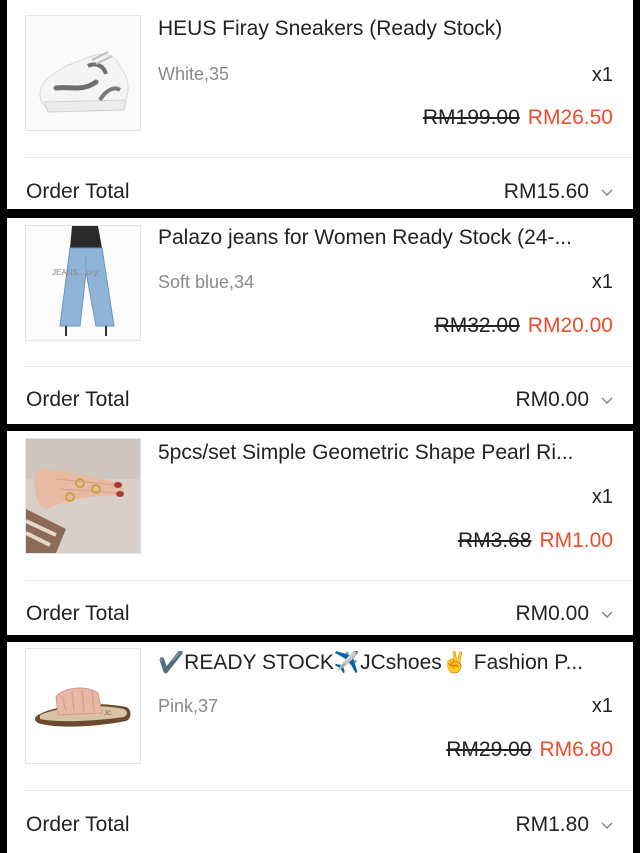 The height and width of the screenshot is (853, 640). I want to click on svg-text: JC, so click(108, 714).